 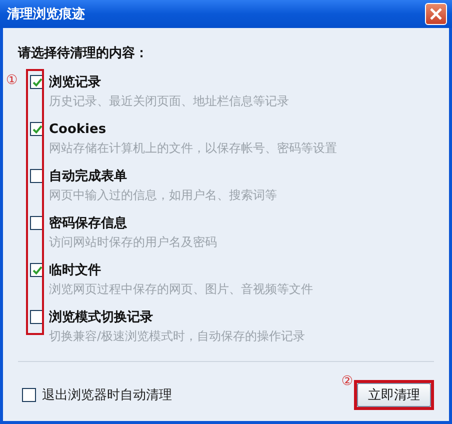 I want to click on option-description: 网站存储在计算机上的文件，以保存帐号、密码等设置, so click(x=193, y=148).